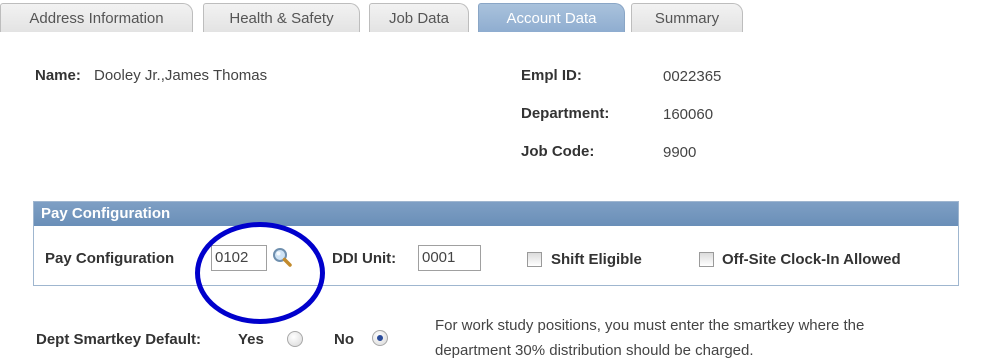  Describe the element at coordinates (181, 75) in the screenshot. I see `name-value: Dooley Jr.,James Thomas` at that location.